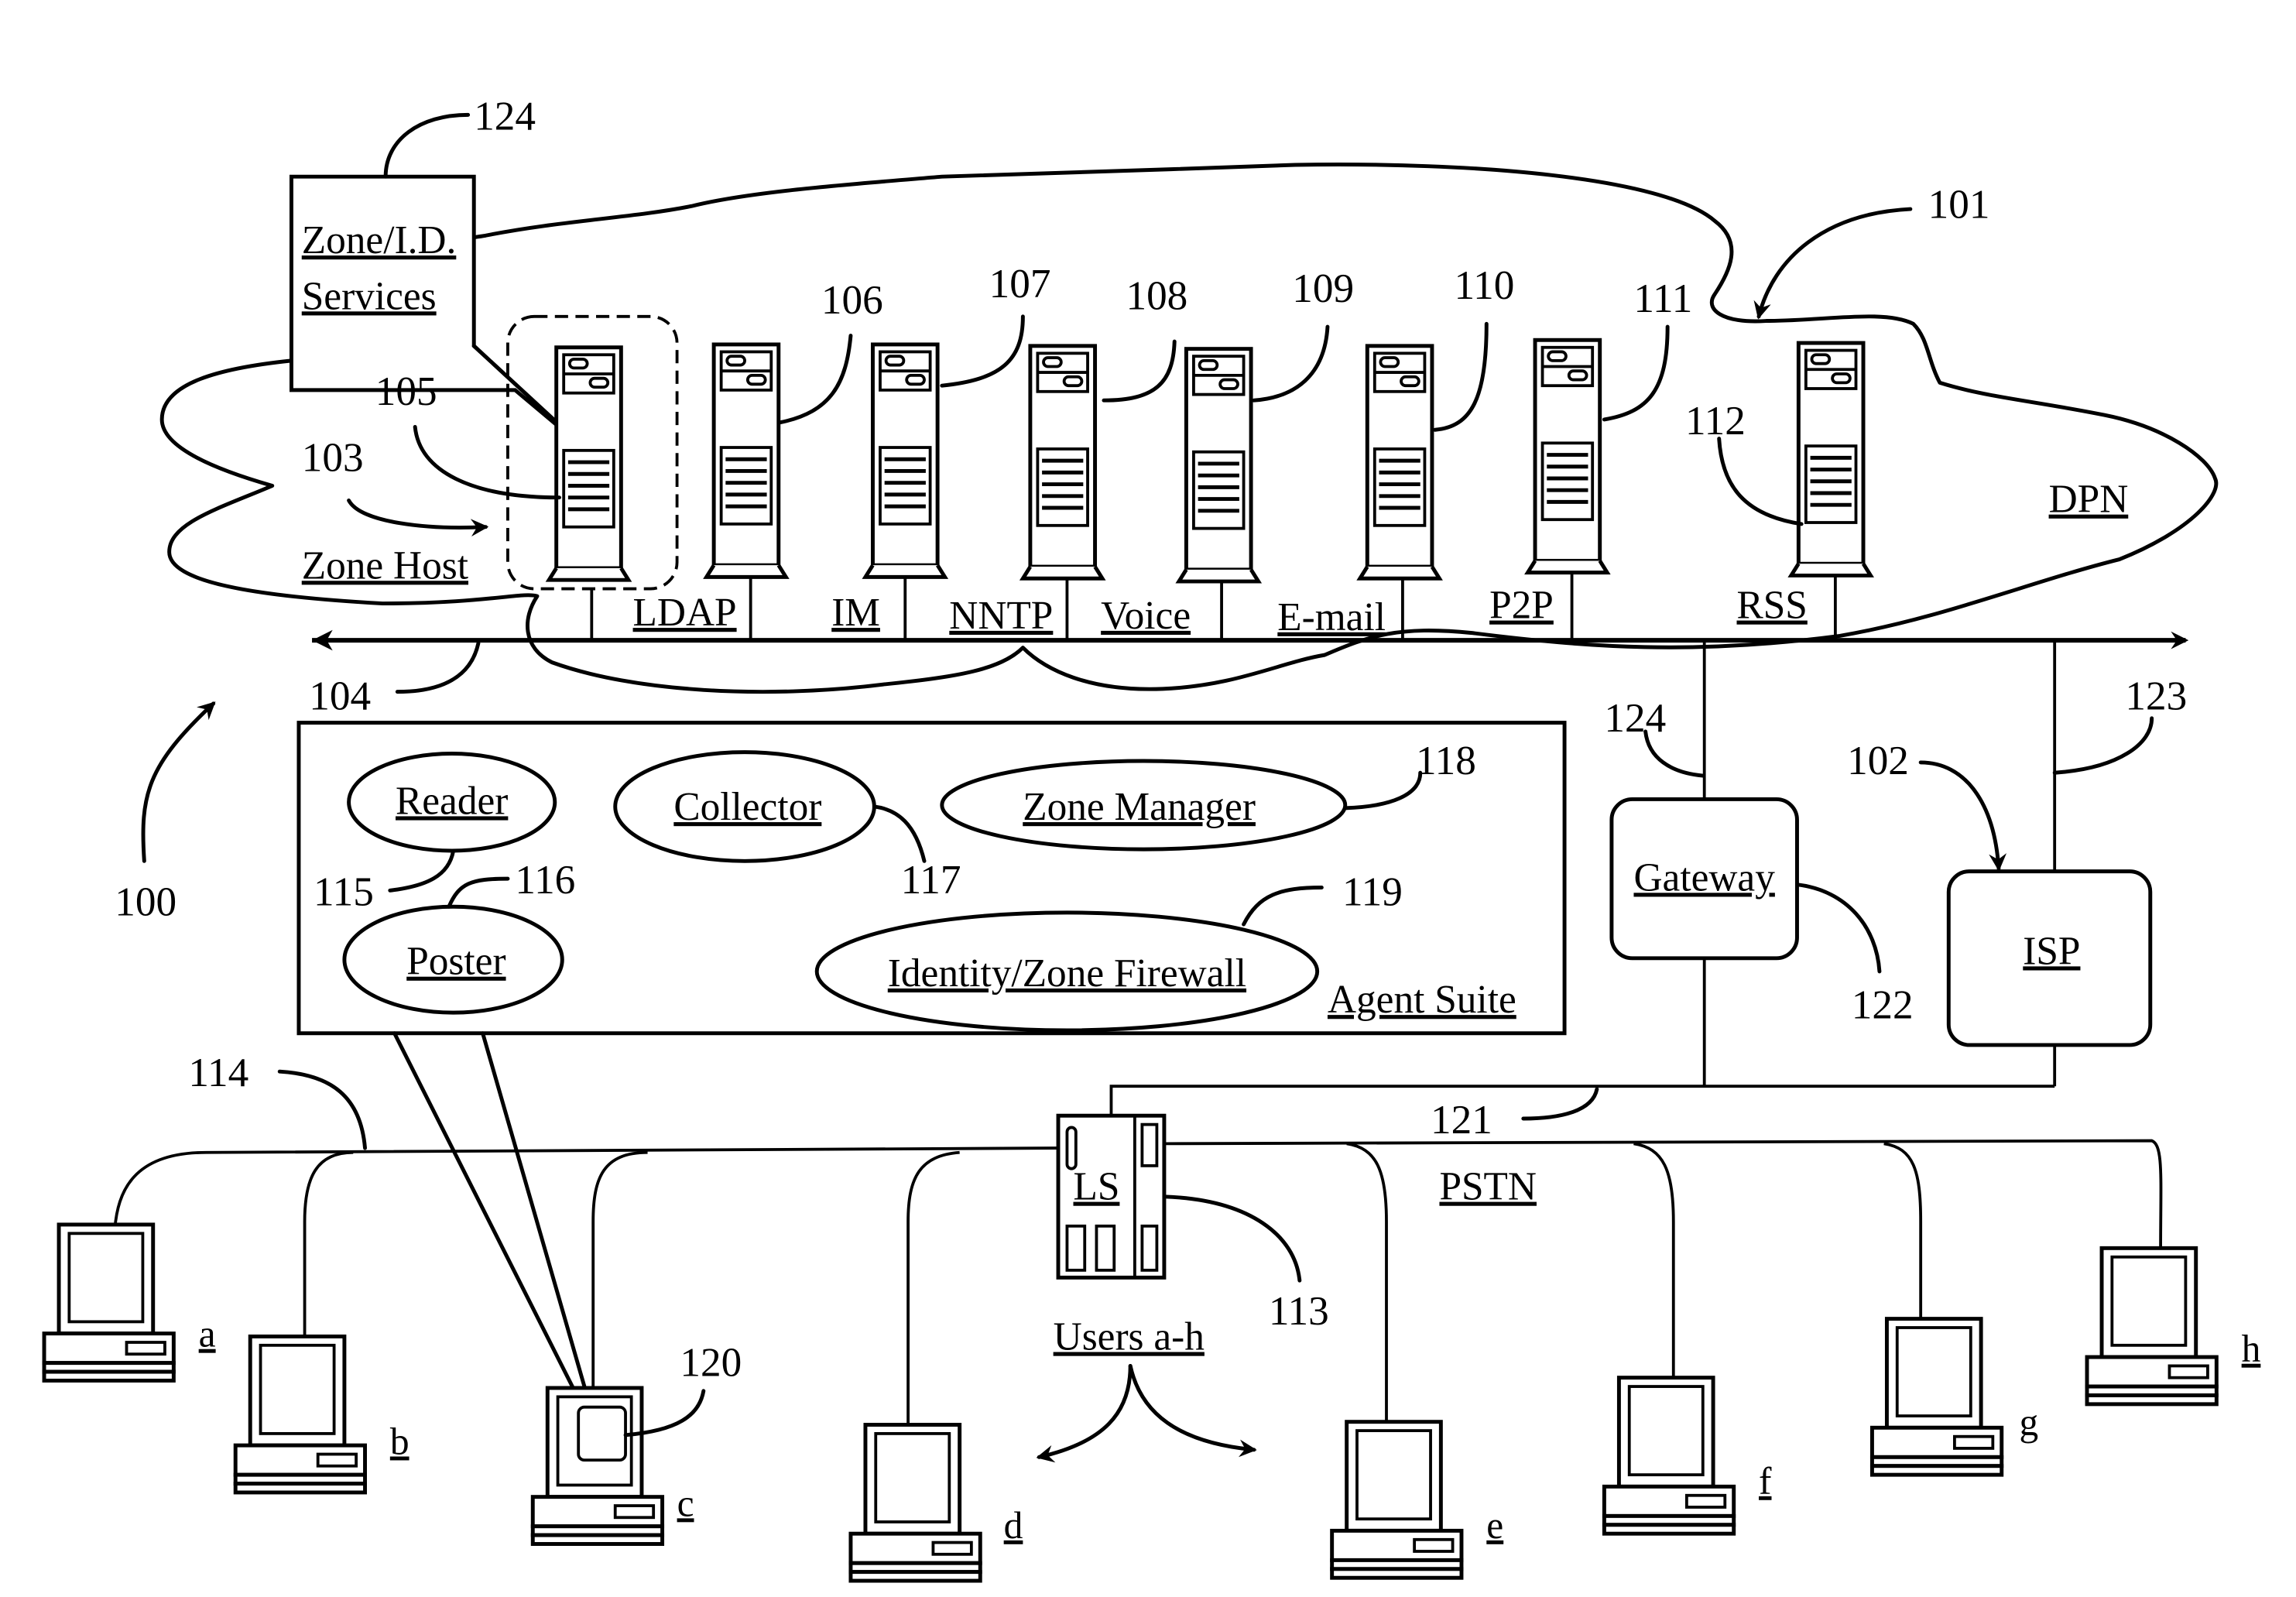 The width and height of the screenshot is (2296, 1597). Describe the element at coordinates (613, 1466) in the screenshot. I see `user-c: c` at that location.